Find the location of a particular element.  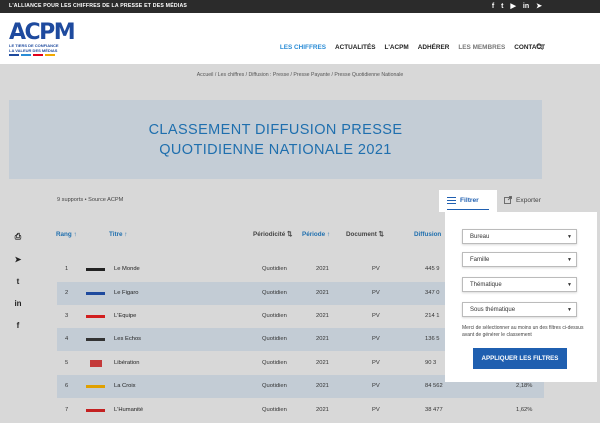

export-icon is located at coordinates (508, 200).